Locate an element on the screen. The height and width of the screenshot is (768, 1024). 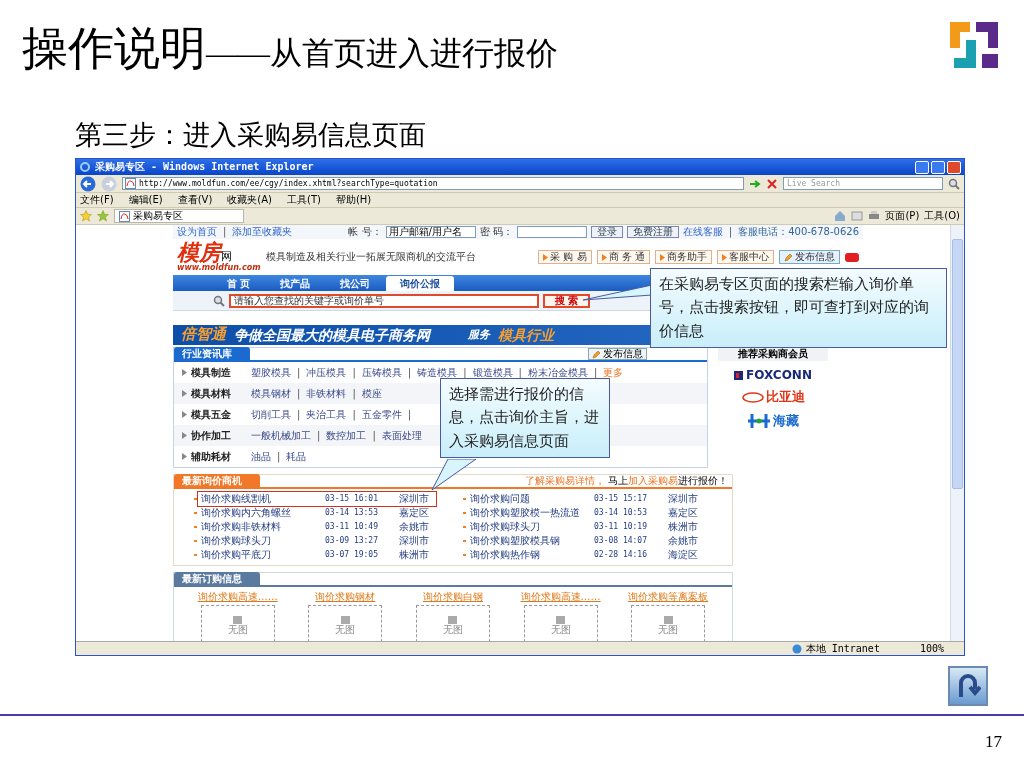
link: 设为首页 is located at coordinates (197, 232).